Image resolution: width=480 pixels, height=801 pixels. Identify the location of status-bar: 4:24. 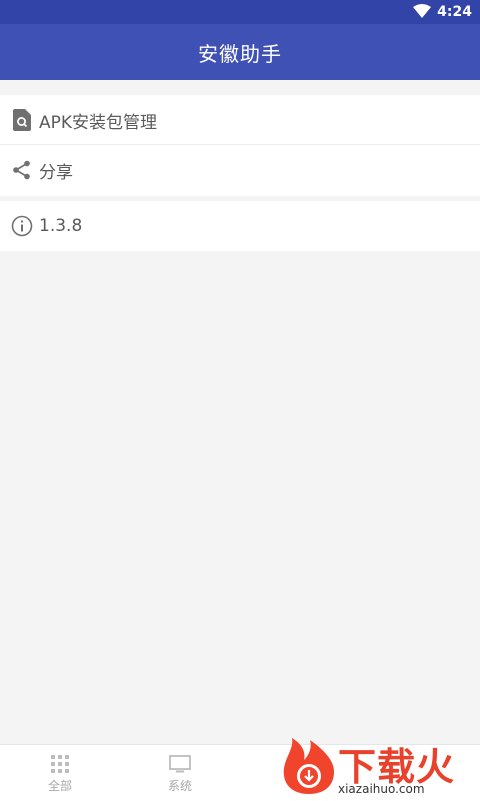
(240, 12).